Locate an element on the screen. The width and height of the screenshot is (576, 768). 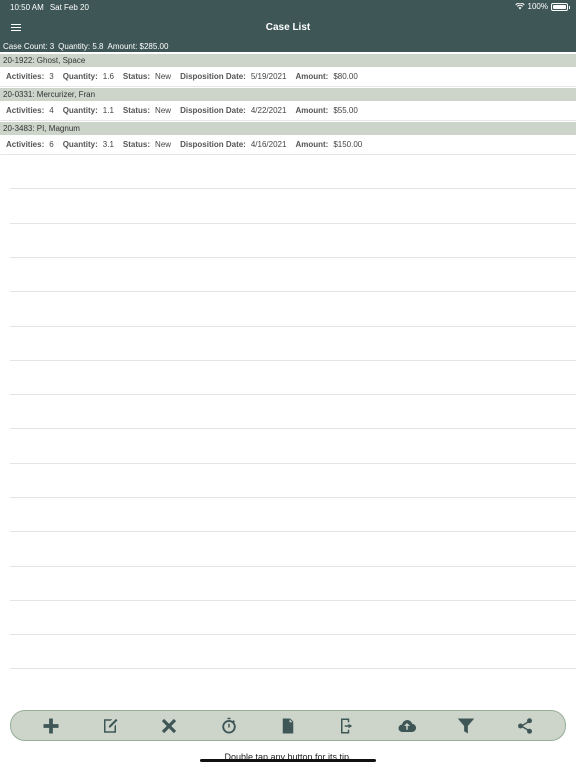
navigation-bar: 10:50 AM Sat Feb 20 100% Case List is located at coordinates (288, 21).